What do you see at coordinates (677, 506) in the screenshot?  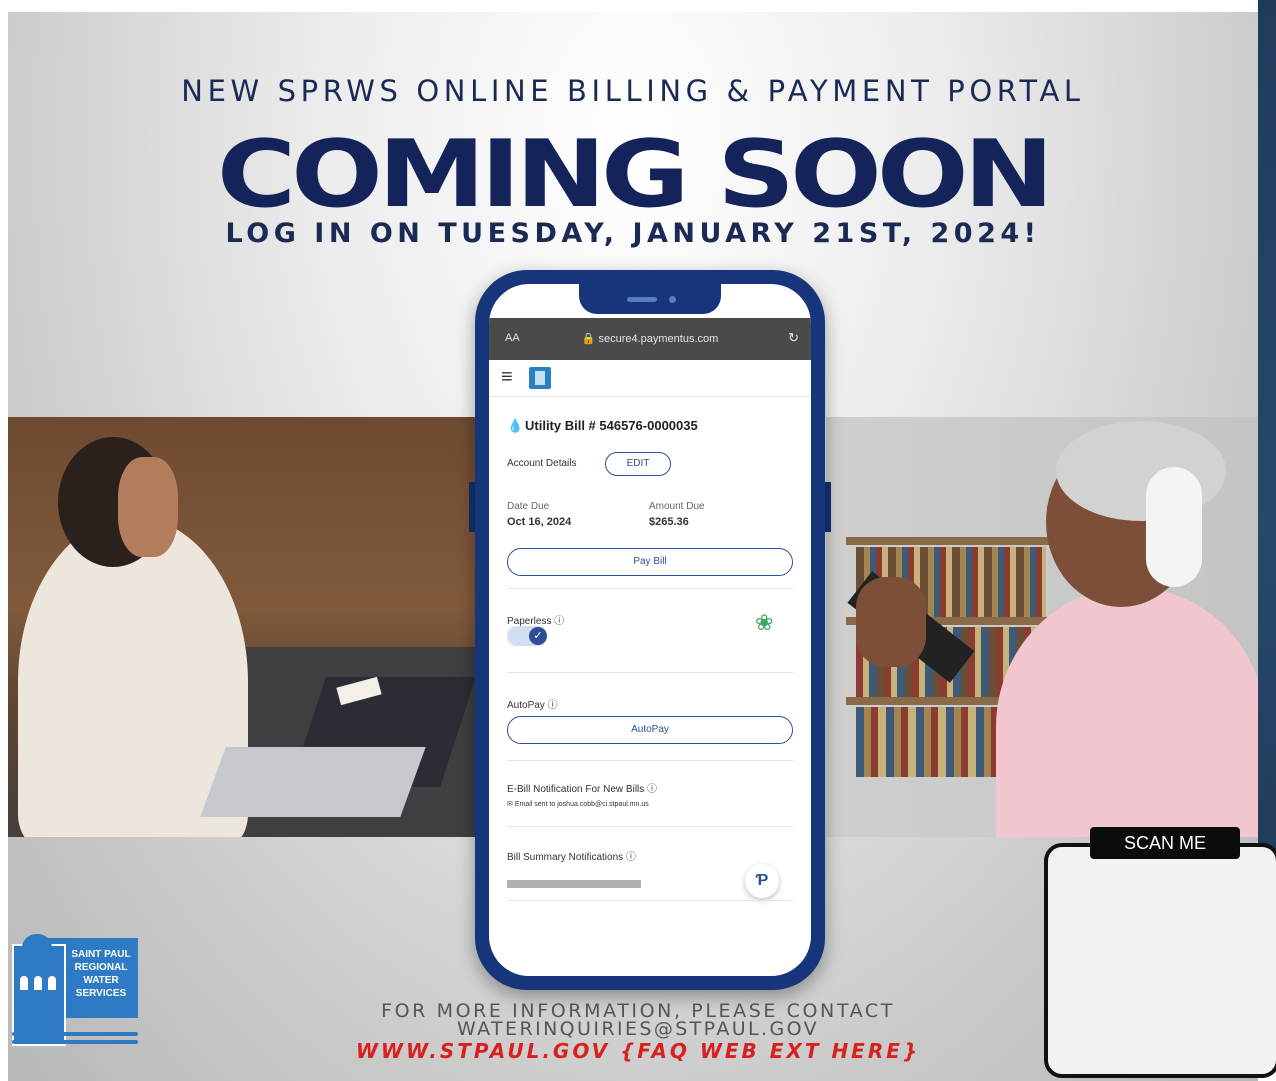 I see `amount-due-label: Amount Due` at bounding box center [677, 506].